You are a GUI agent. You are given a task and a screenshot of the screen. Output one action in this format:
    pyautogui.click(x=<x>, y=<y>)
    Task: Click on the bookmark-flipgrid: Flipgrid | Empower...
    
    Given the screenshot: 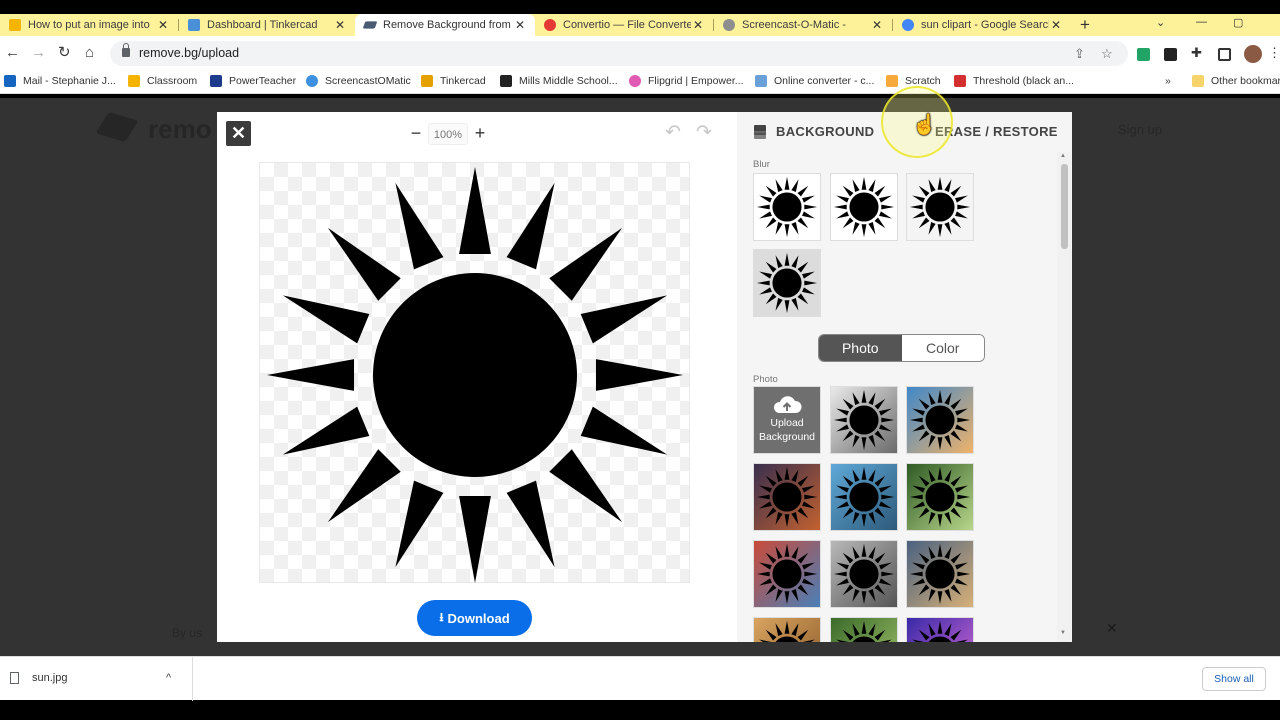 What is the action you would take?
    pyautogui.click(x=686, y=81)
    